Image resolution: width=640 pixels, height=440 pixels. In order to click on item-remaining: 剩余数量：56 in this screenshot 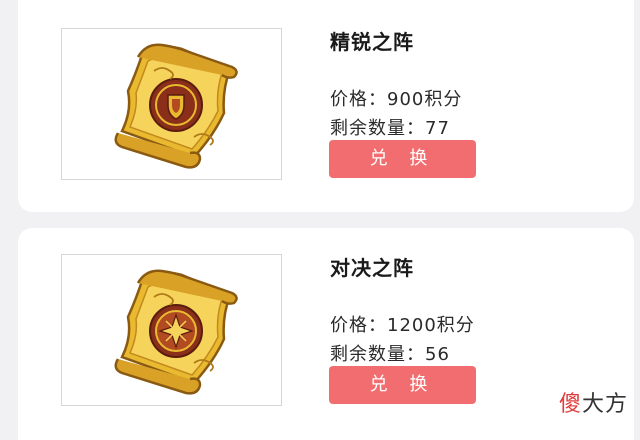, I will do `click(390, 354)`.